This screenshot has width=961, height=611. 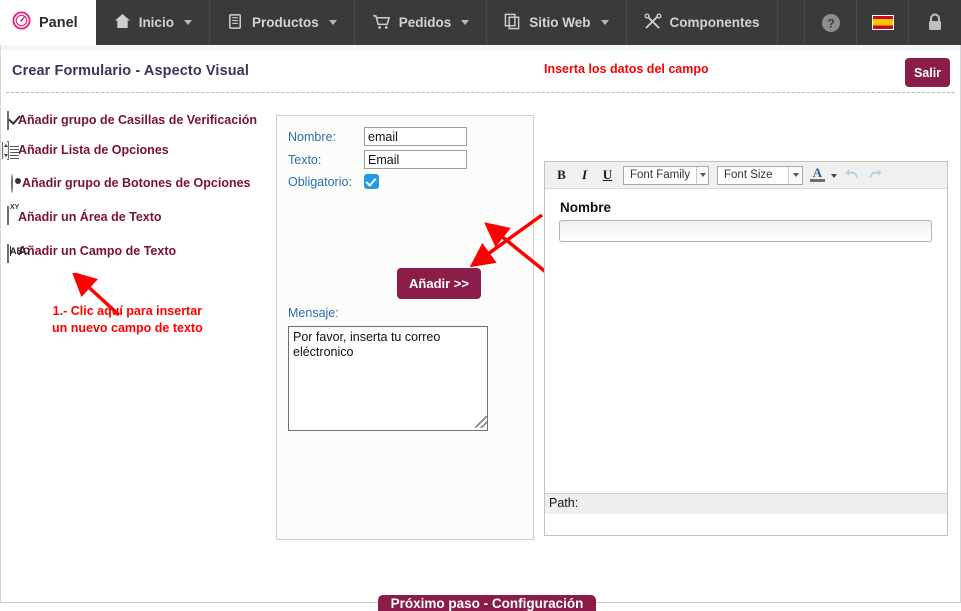 What do you see at coordinates (90, 217) in the screenshot?
I see `list-item-label: Añadir un Área de Texto` at bounding box center [90, 217].